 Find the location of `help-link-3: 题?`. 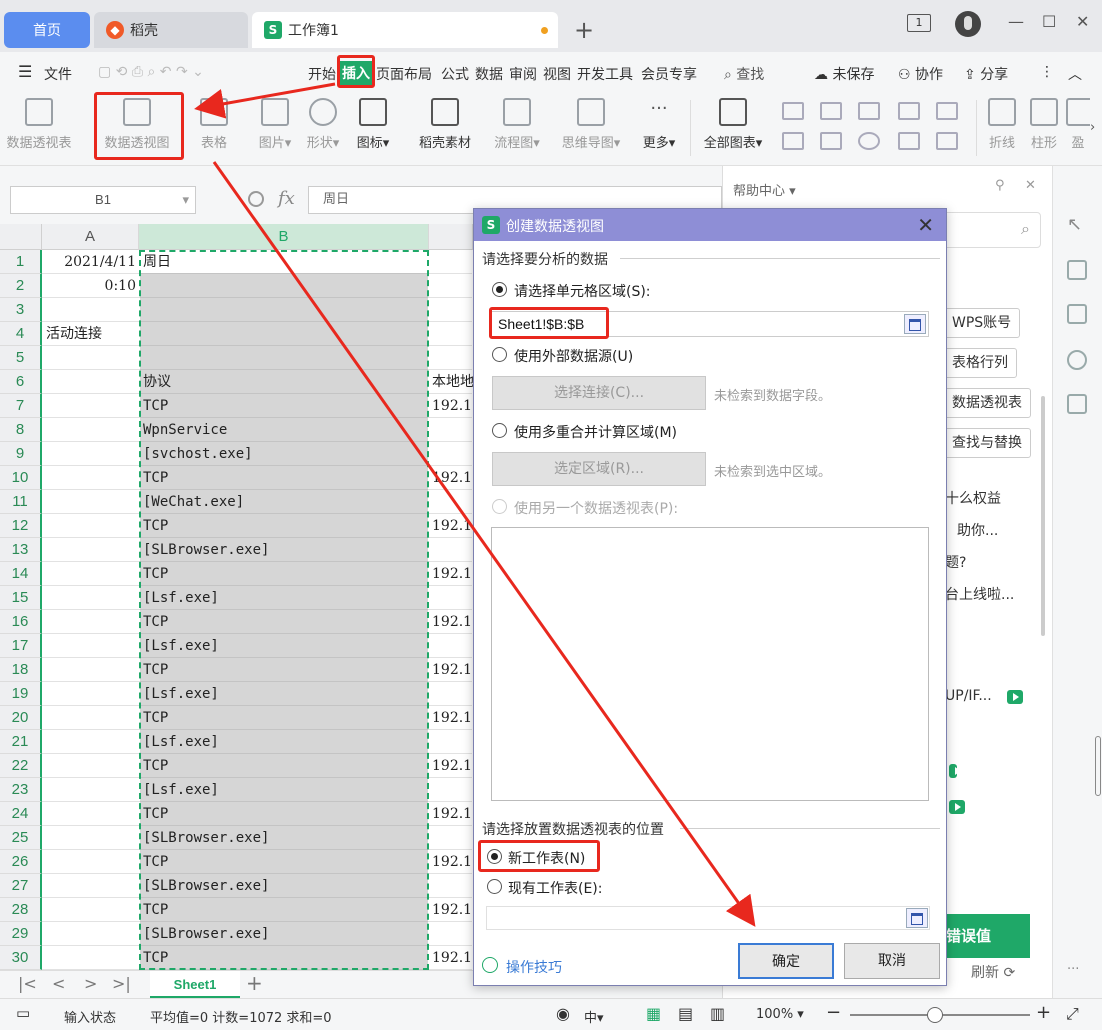

help-link-3: 题? is located at coordinates (955, 562).